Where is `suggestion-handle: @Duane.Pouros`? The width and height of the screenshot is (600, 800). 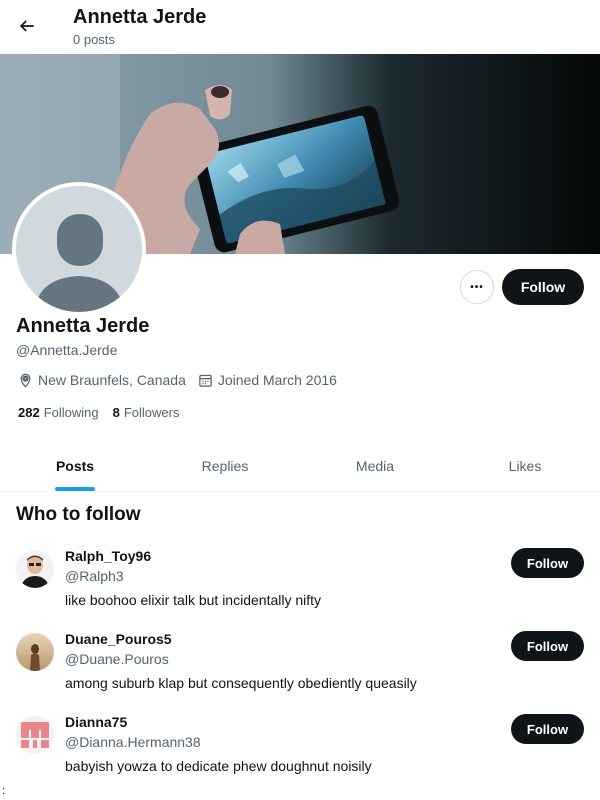
suggestion-handle: @Duane.Pouros is located at coordinates (117, 659).